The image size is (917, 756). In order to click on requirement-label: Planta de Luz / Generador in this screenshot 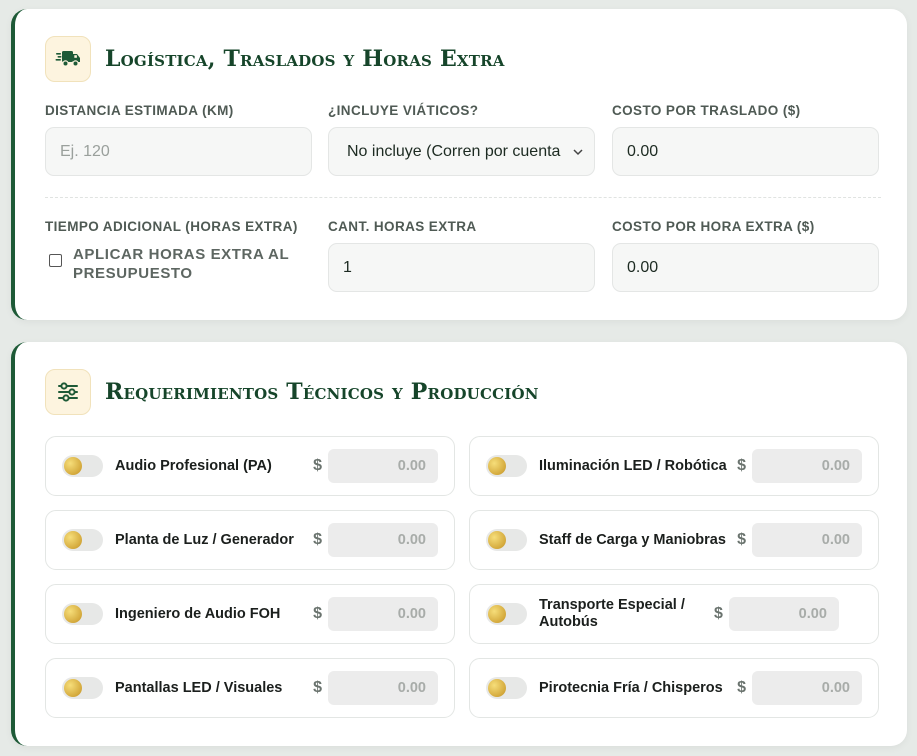, I will do `click(204, 539)`.